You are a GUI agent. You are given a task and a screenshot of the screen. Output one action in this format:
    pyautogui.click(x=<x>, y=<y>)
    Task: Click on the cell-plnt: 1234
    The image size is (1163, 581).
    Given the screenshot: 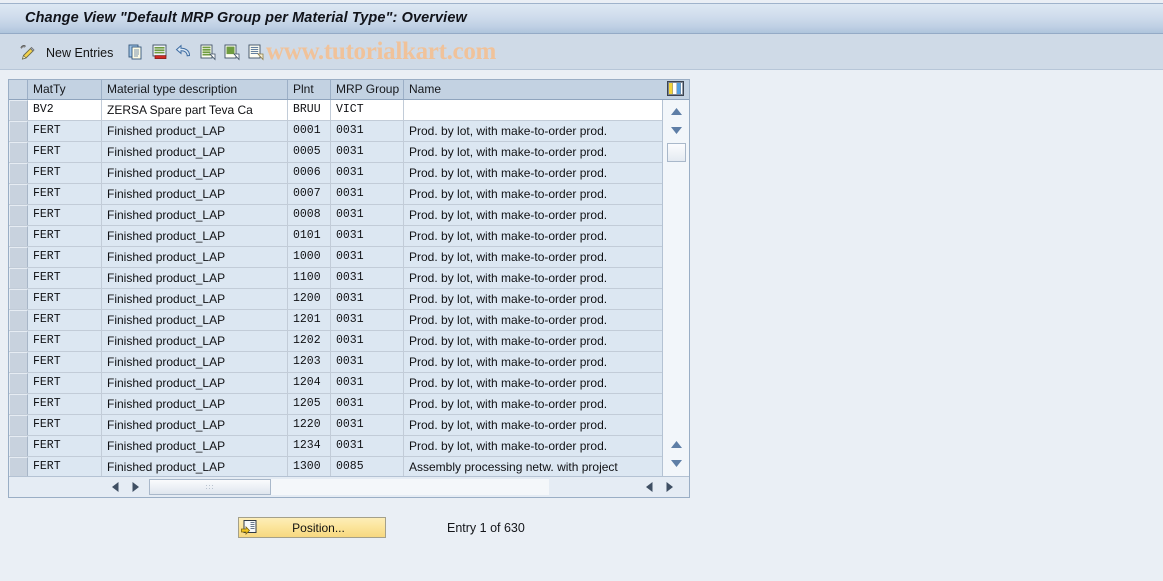 What is the action you would take?
    pyautogui.click(x=309, y=446)
    